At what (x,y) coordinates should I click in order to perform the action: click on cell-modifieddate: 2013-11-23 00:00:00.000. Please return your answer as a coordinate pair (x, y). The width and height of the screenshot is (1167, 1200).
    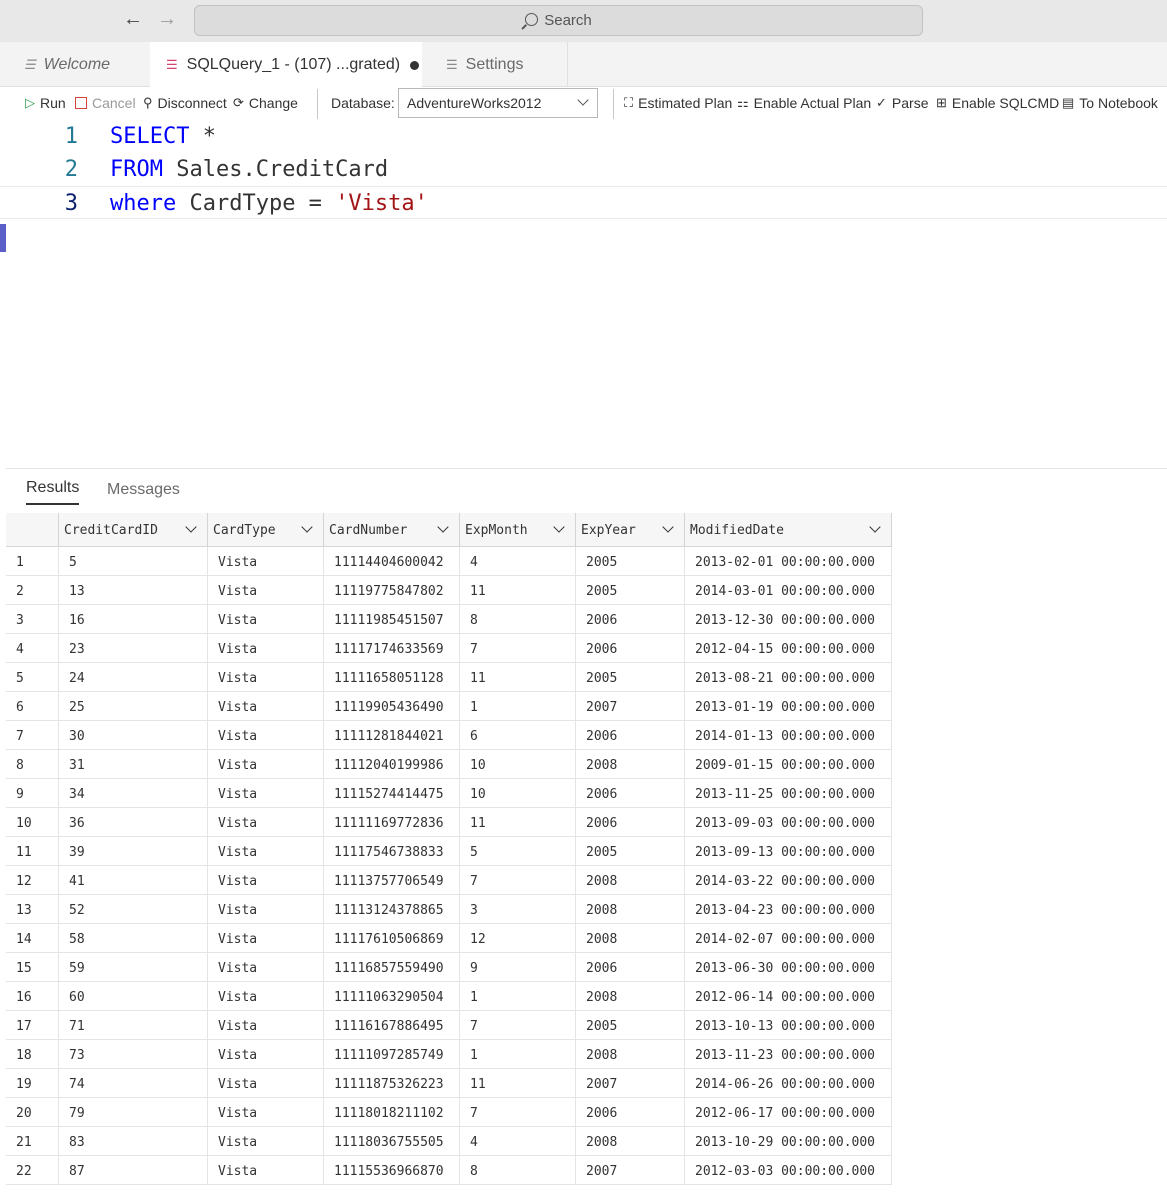
    Looking at the image, I should click on (788, 1054).